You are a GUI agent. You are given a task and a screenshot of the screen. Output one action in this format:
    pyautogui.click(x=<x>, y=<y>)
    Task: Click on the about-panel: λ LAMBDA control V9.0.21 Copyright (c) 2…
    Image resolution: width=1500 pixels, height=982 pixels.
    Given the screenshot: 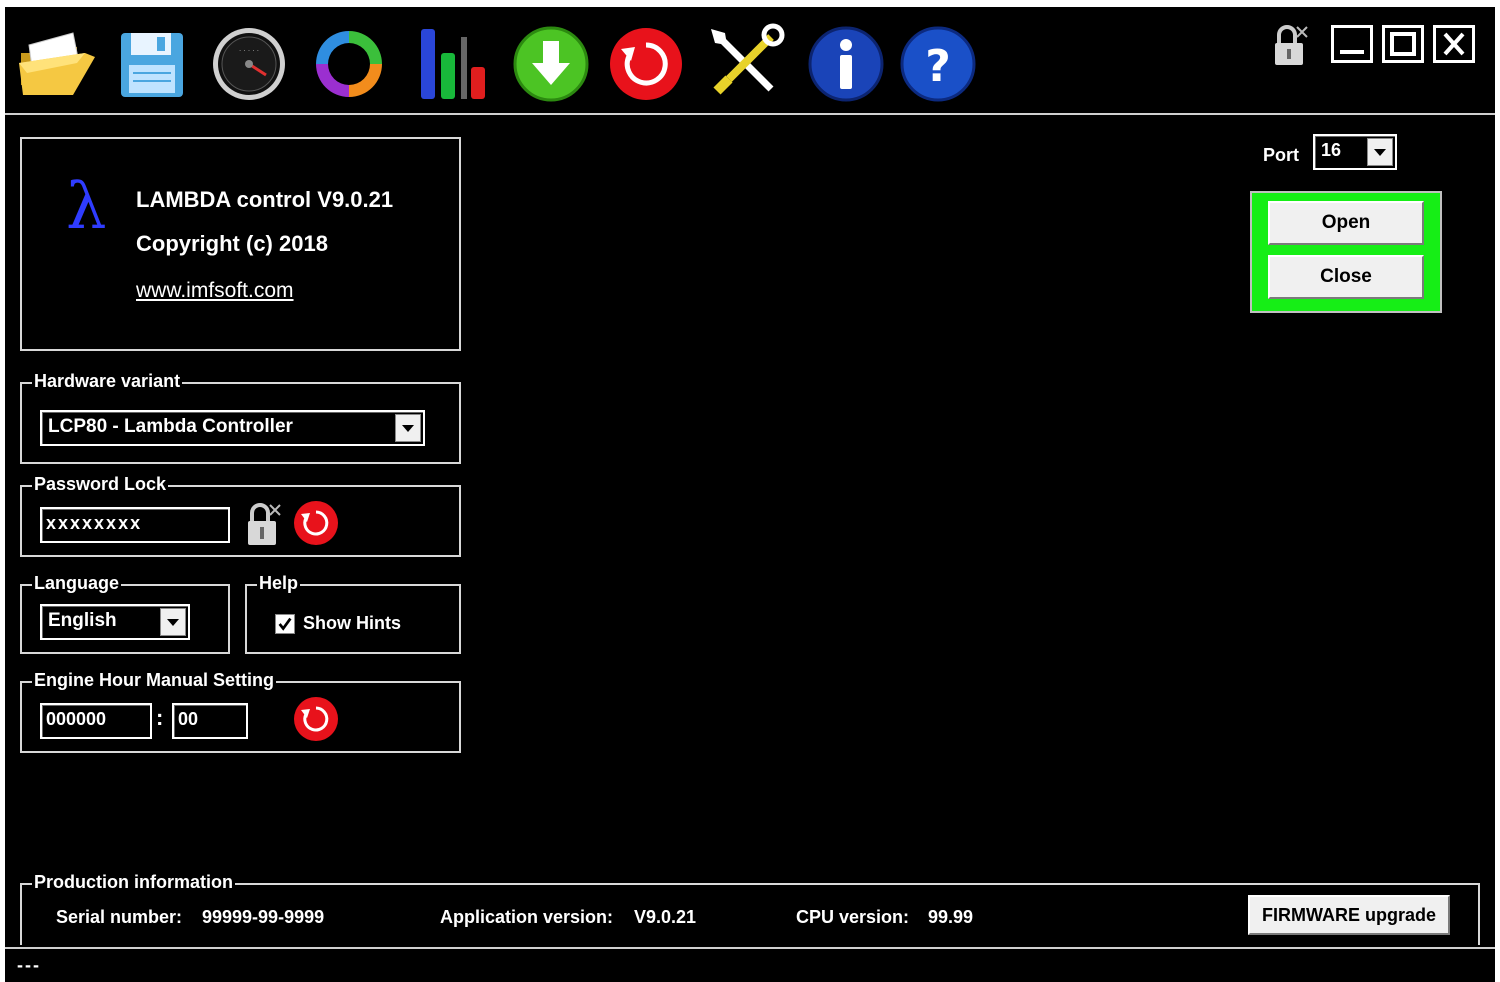 What is the action you would take?
    pyautogui.click(x=240, y=244)
    